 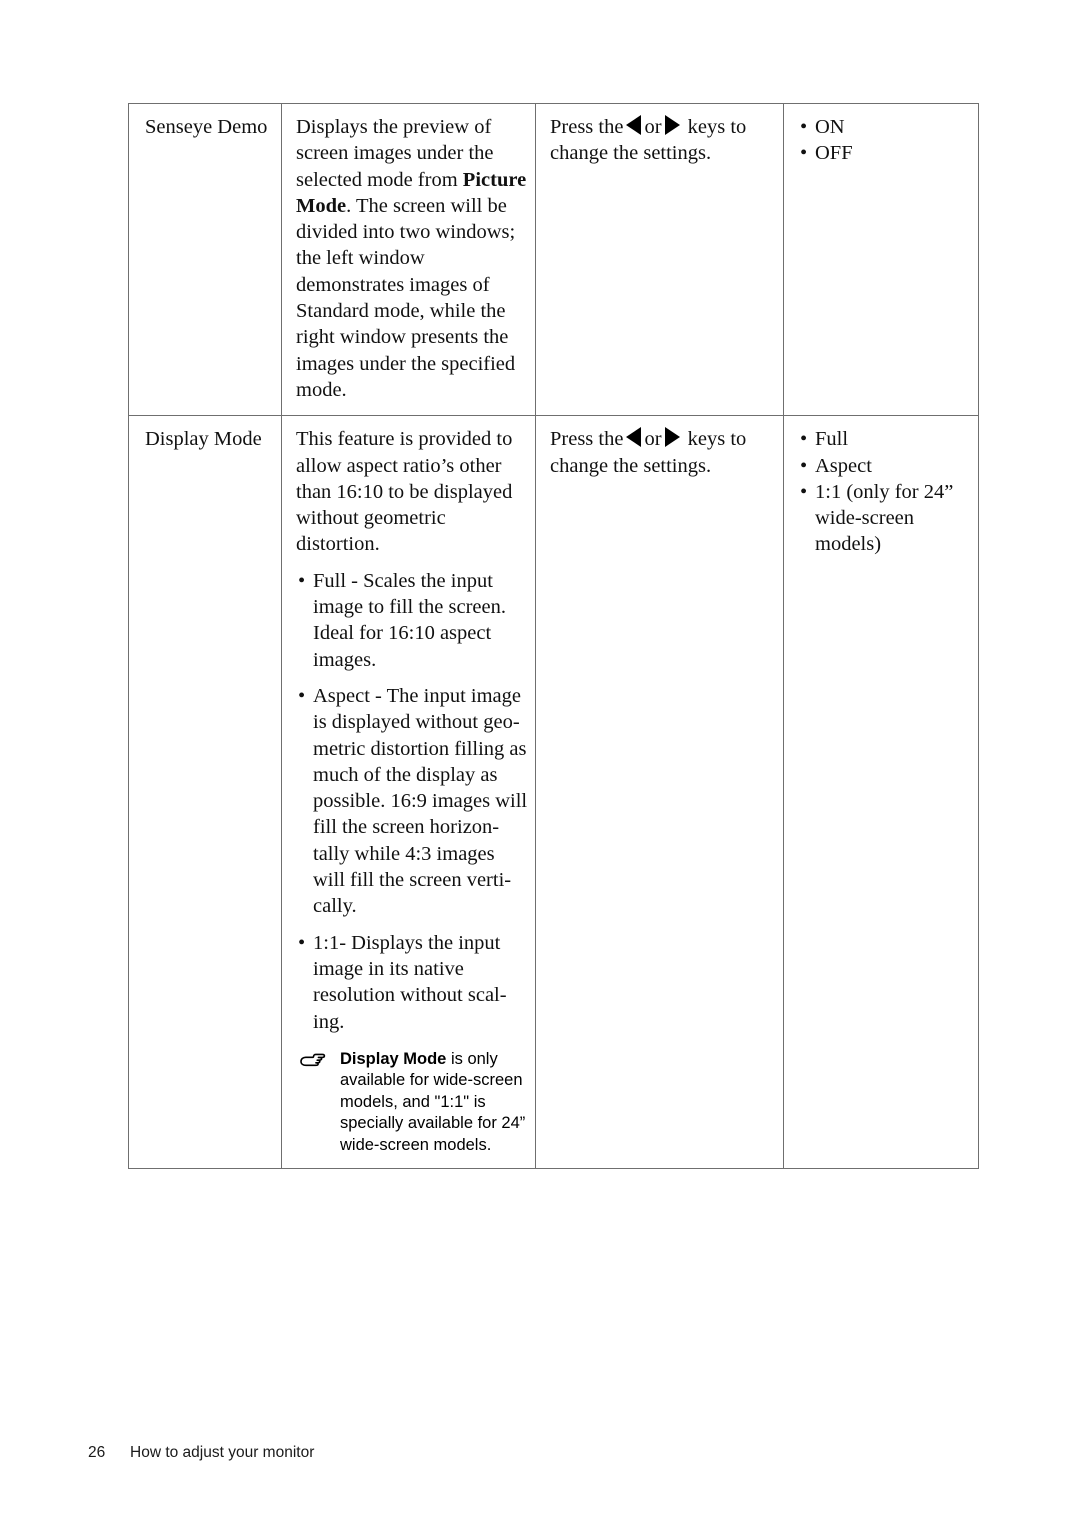 I want to click on item-name-display-mode: Display Mode, so click(x=203, y=439).